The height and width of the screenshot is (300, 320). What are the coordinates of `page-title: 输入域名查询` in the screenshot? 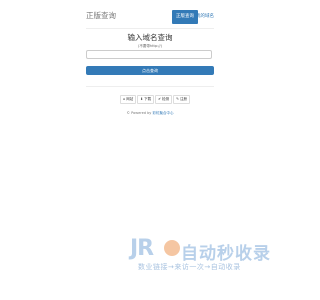 It's located at (150, 37).